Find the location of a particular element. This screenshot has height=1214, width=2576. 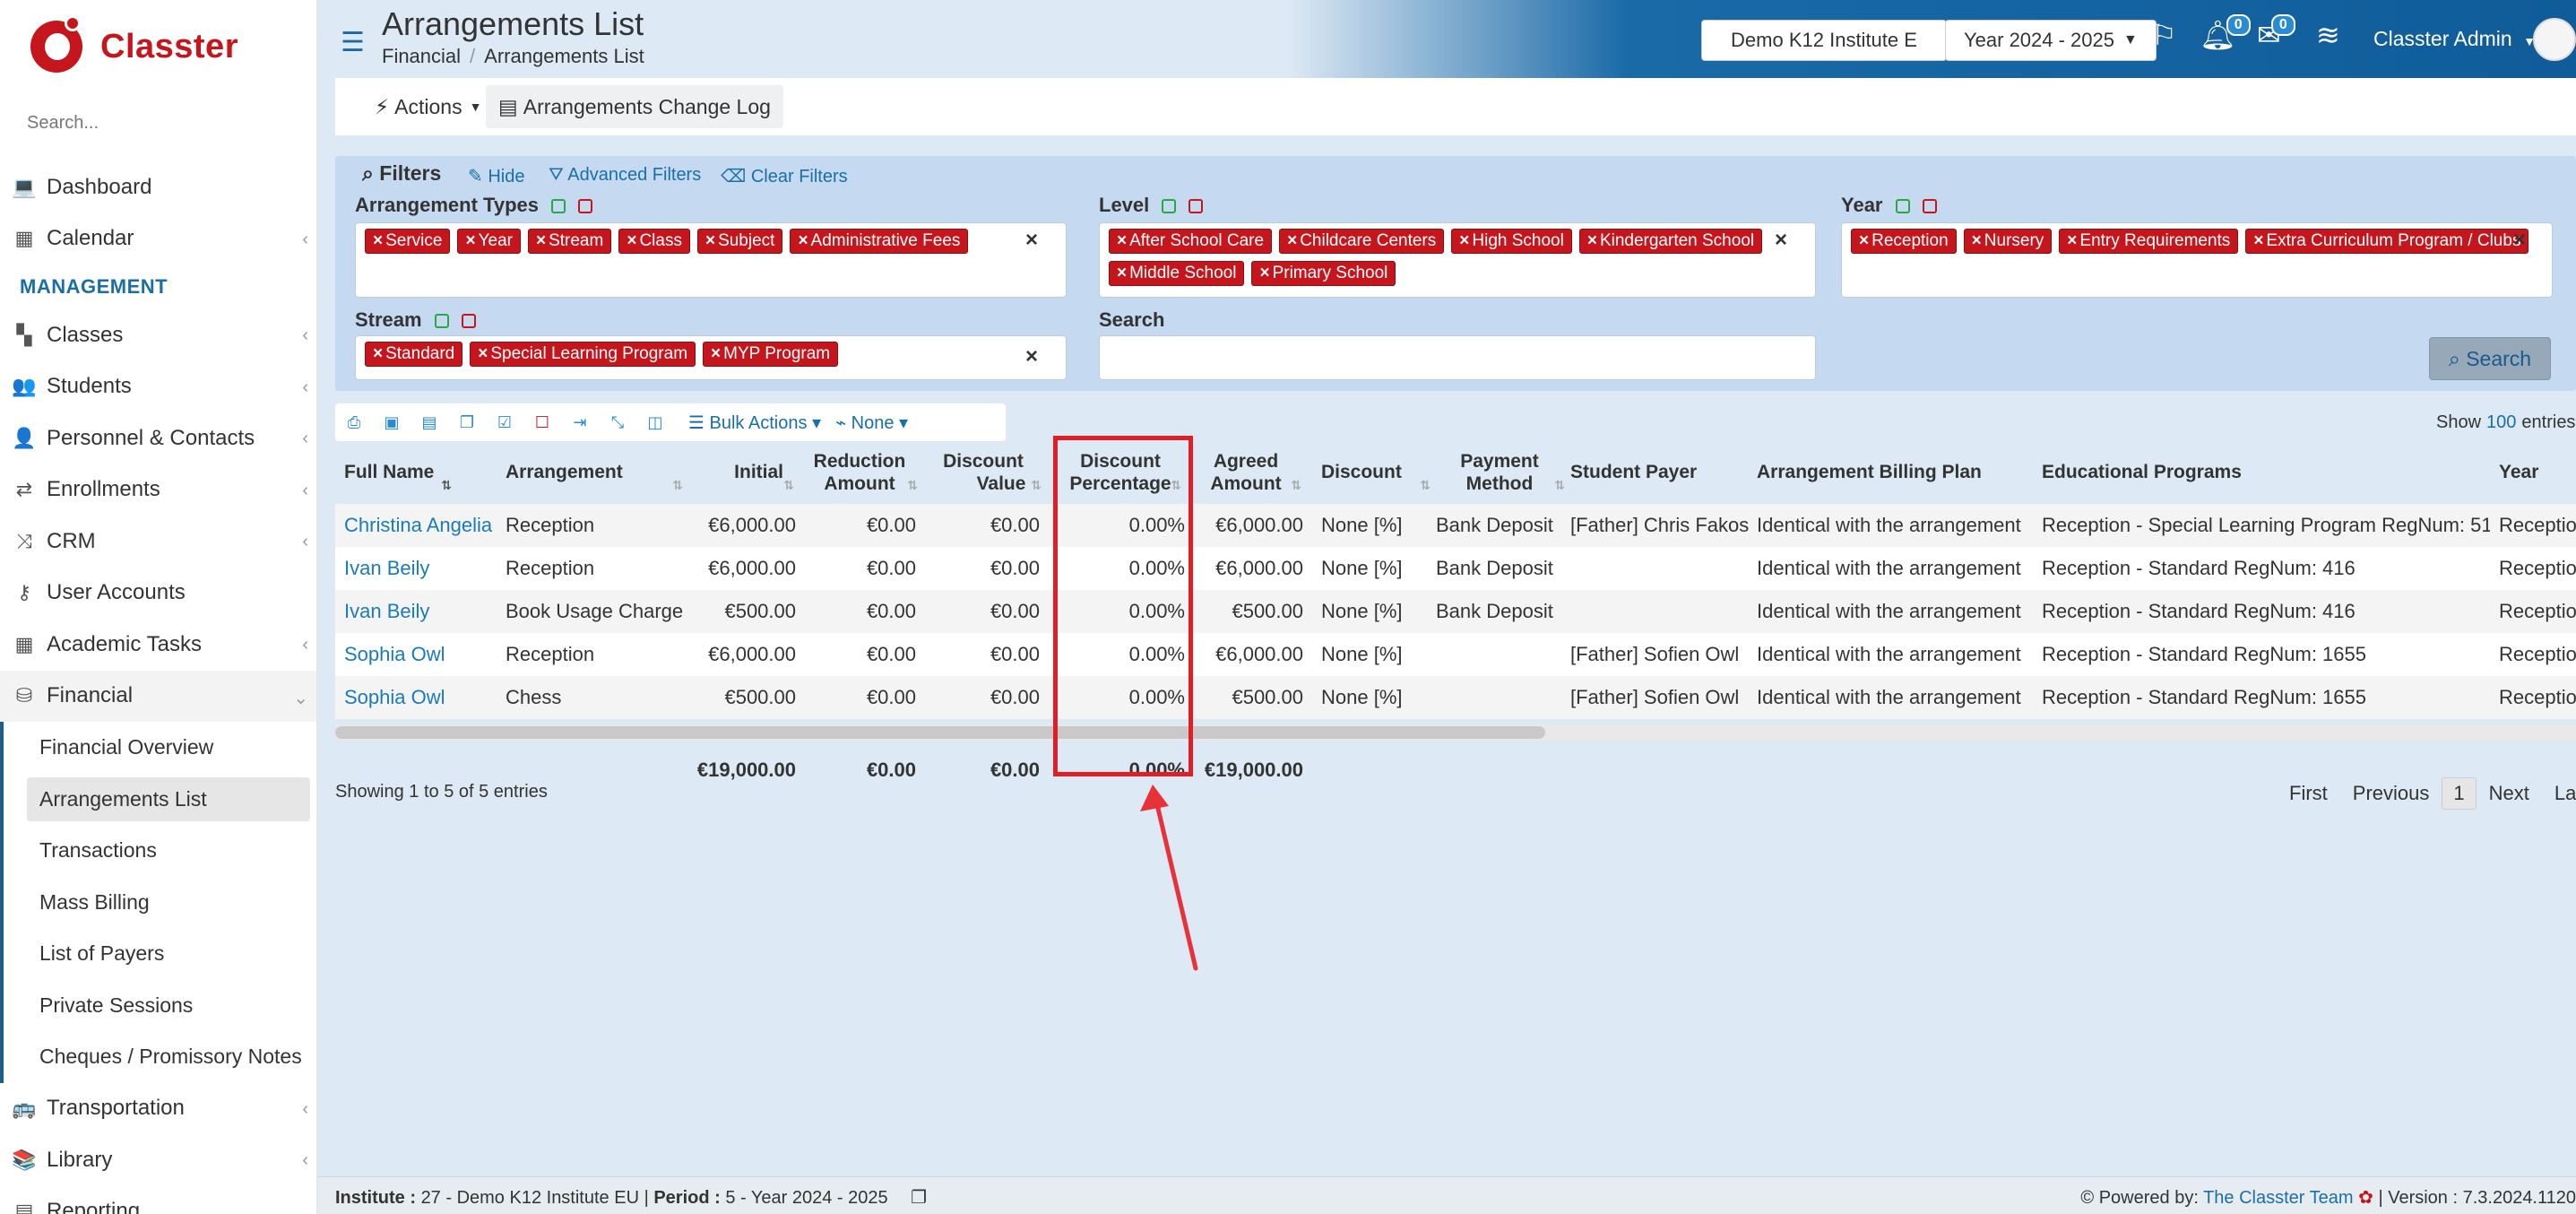

tag: Year is located at coordinates (489, 241).